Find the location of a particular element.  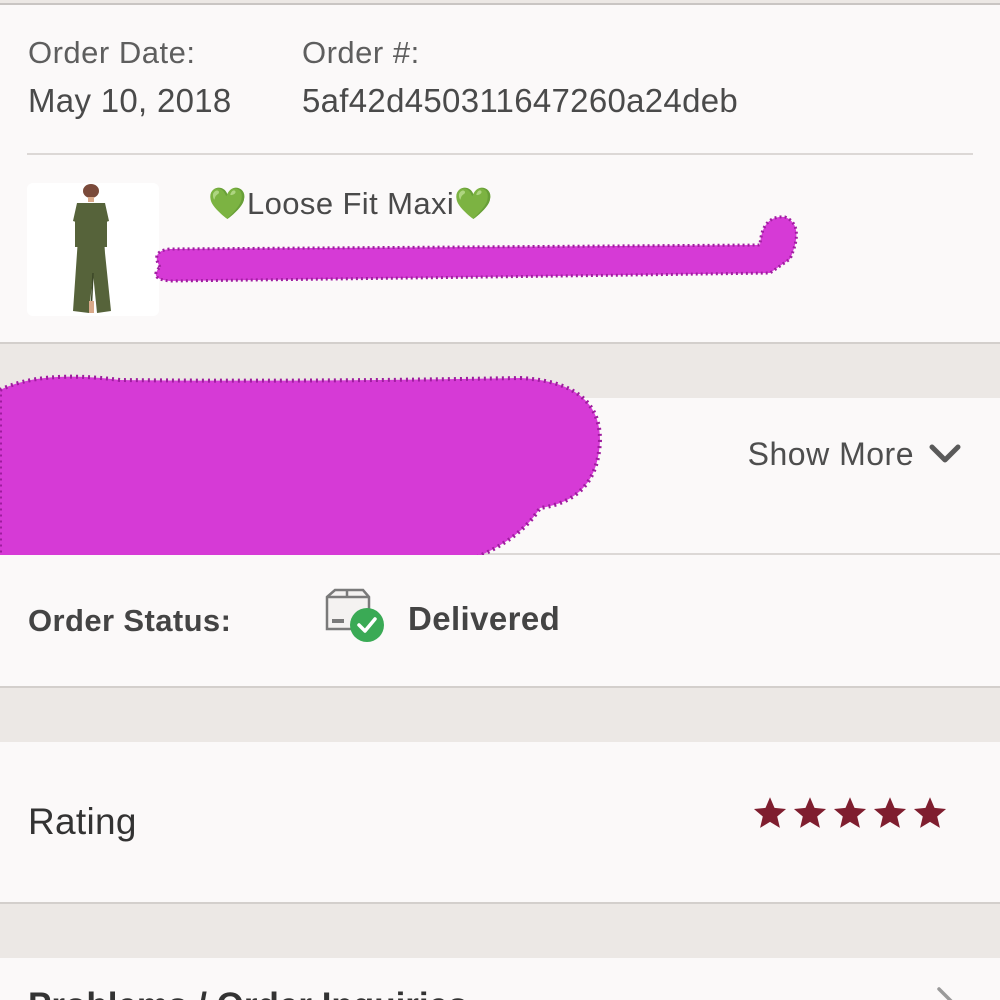

redaction-scribble is located at coordinates (476, 249).